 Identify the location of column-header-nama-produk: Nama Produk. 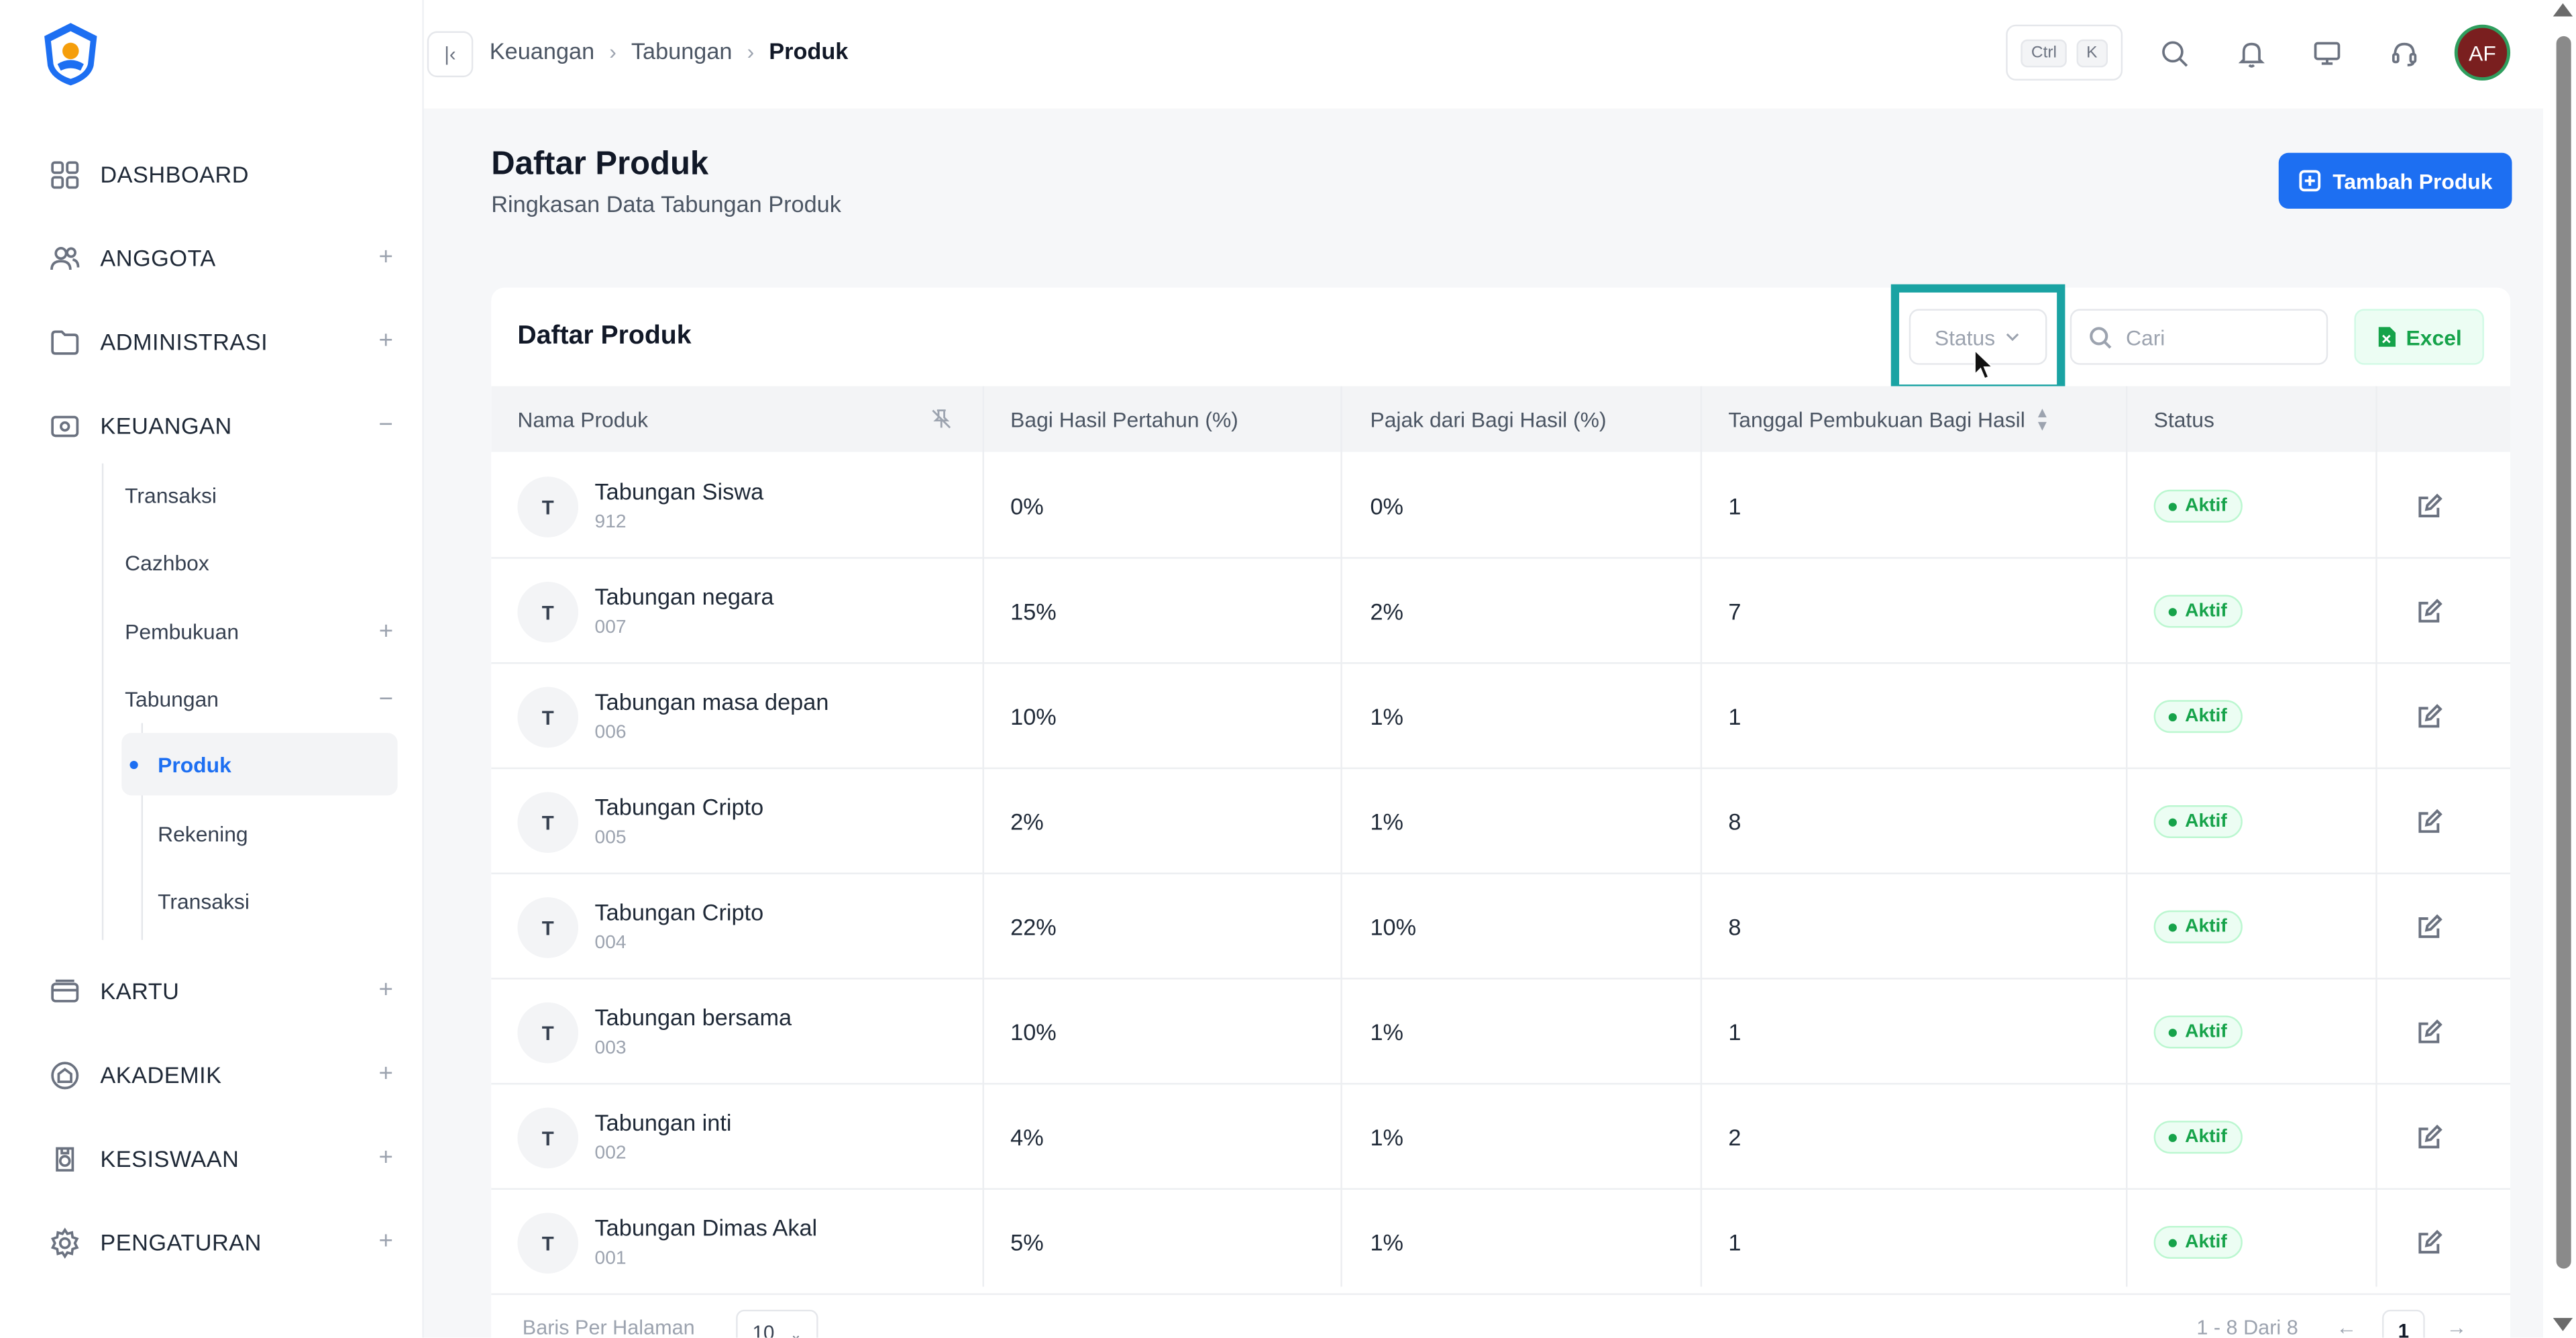
(582, 419).